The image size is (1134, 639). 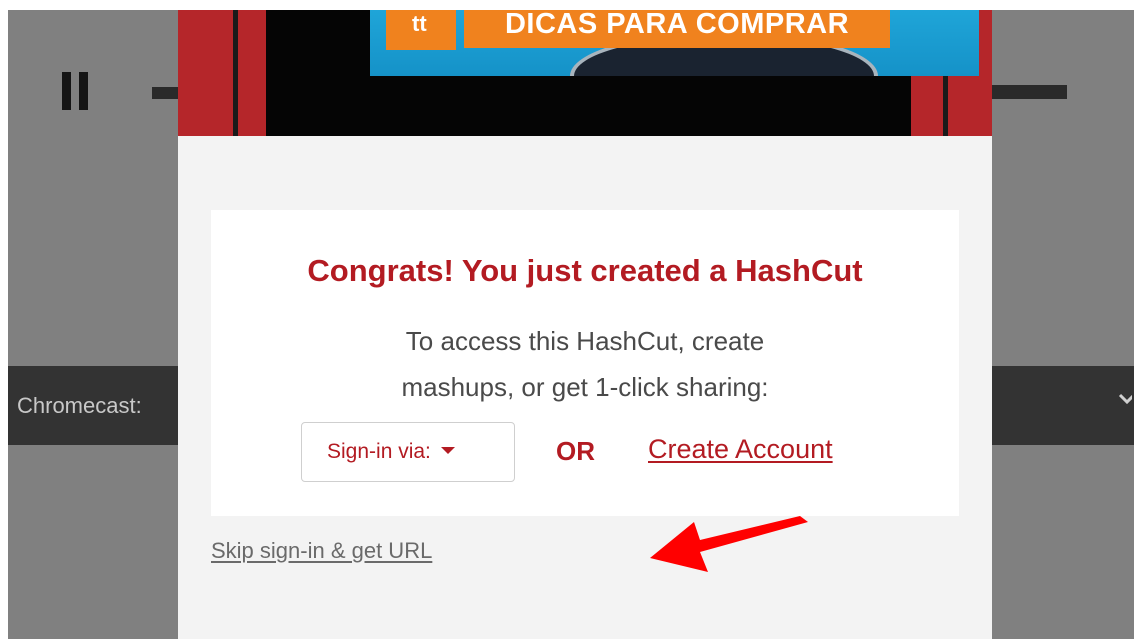 What do you see at coordinates (740, 449) in the screenshot?
I see `create-account-link: Create Account` at bounding box center [740, 449].